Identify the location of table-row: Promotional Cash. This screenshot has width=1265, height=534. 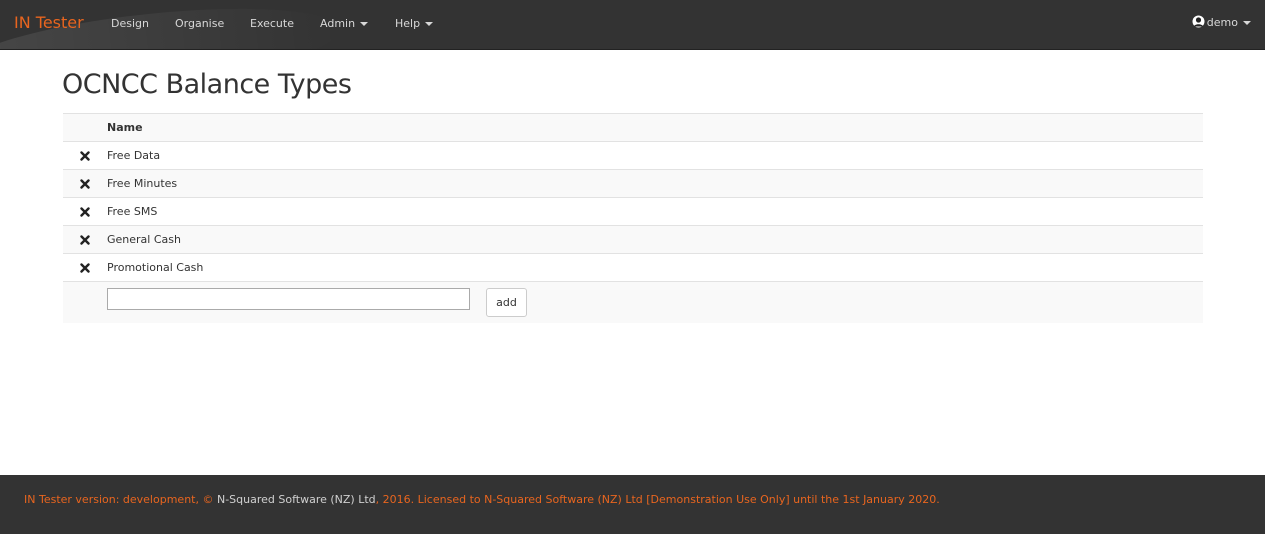
(633, 267).